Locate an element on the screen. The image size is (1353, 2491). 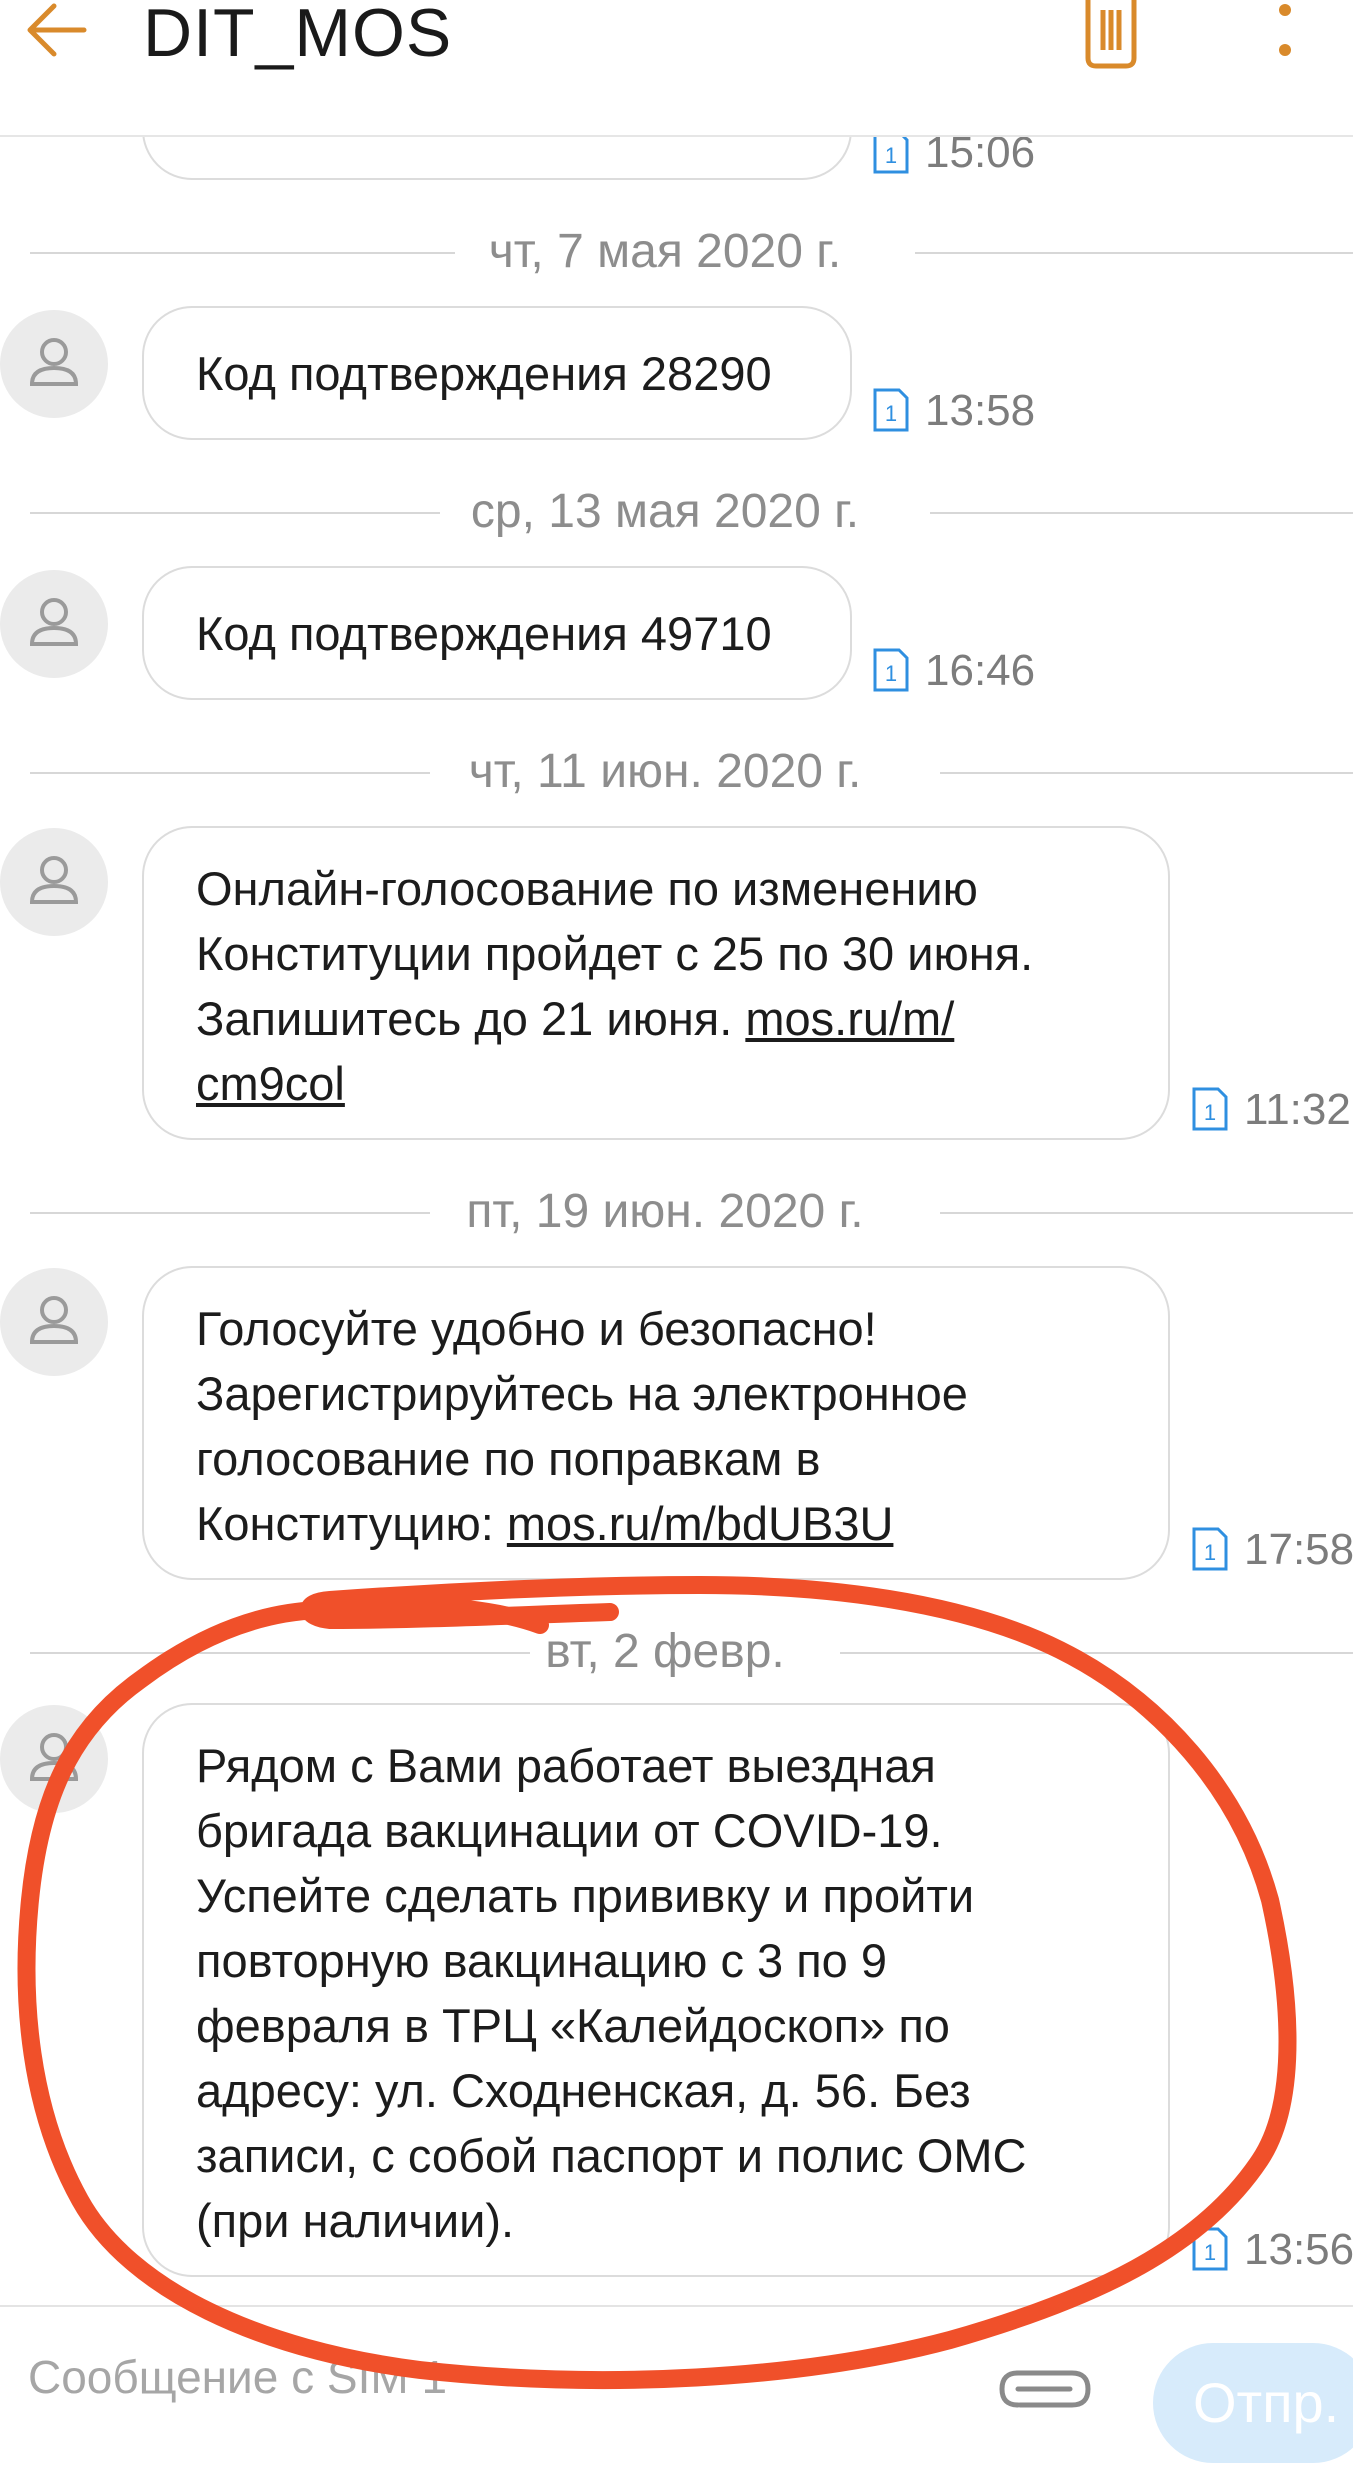
date-separator: чт, 7 мая 2020 г. is located at coordinates (691, 252).